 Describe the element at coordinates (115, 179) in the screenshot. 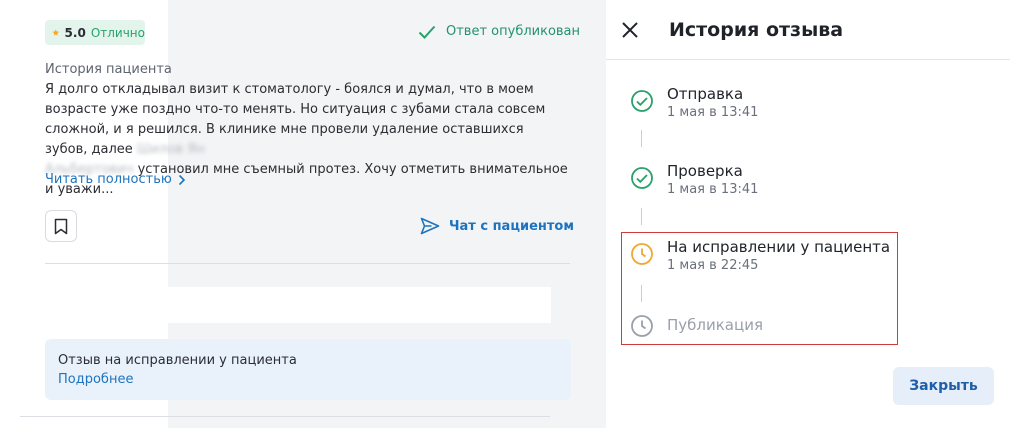

I see `read-more-link: Читать полностью` at that location.